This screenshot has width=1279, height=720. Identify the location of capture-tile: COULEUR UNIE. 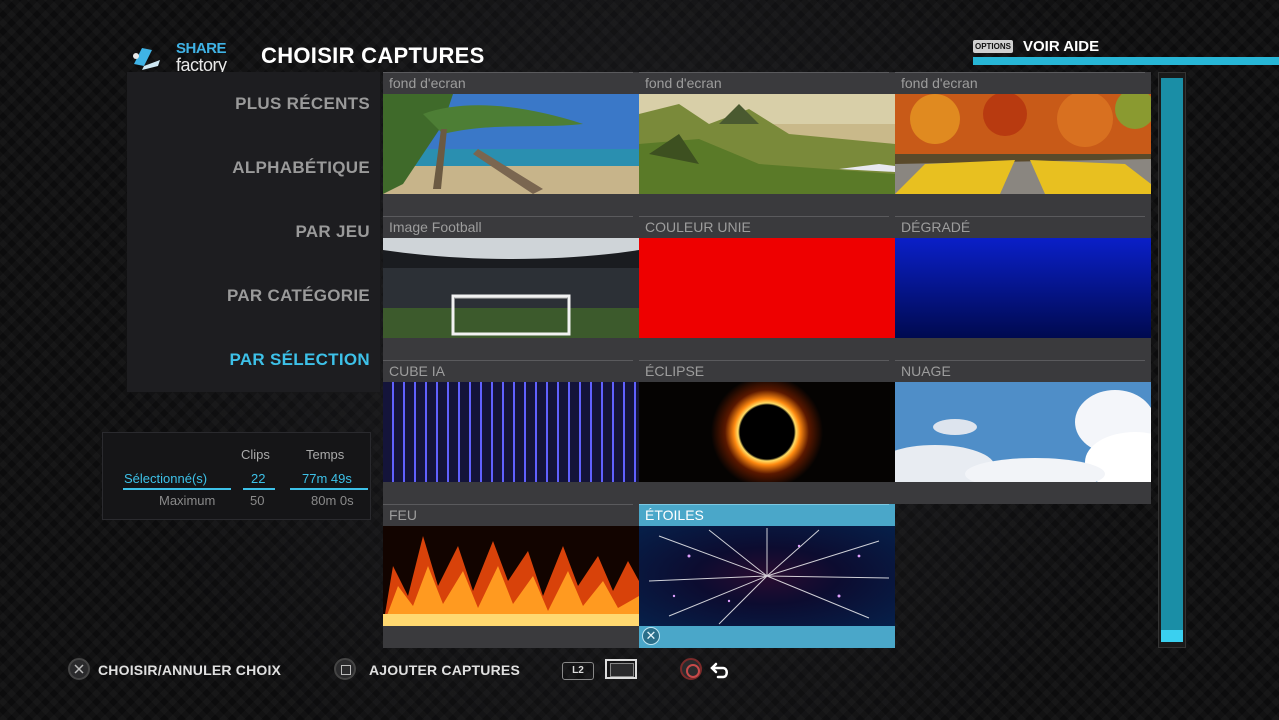
(767, 288).